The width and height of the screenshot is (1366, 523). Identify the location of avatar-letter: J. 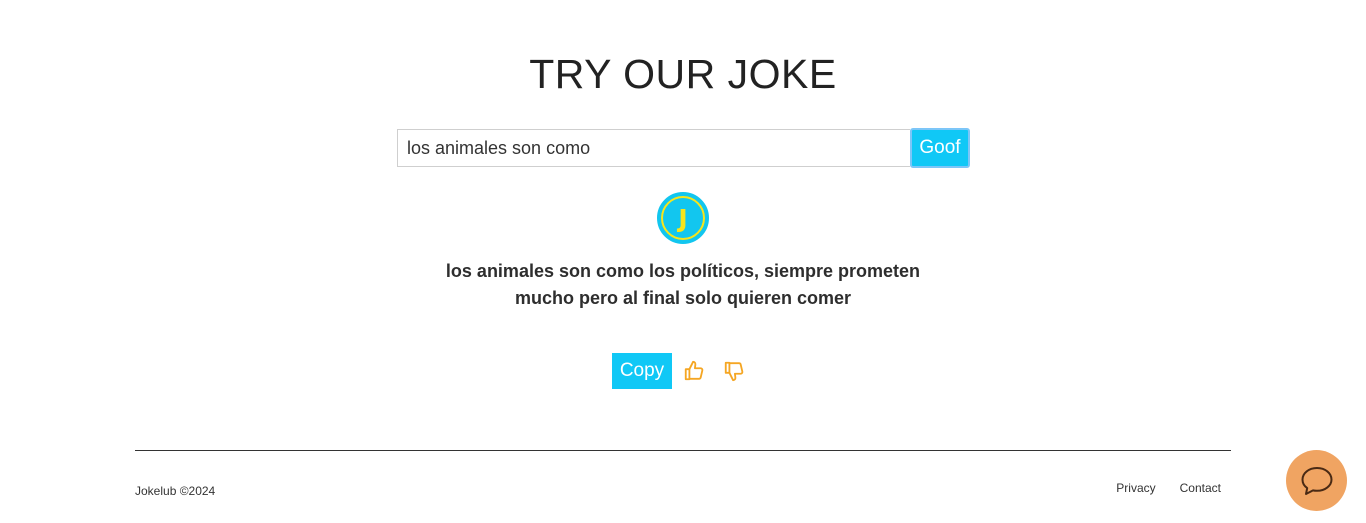
(683, 218).